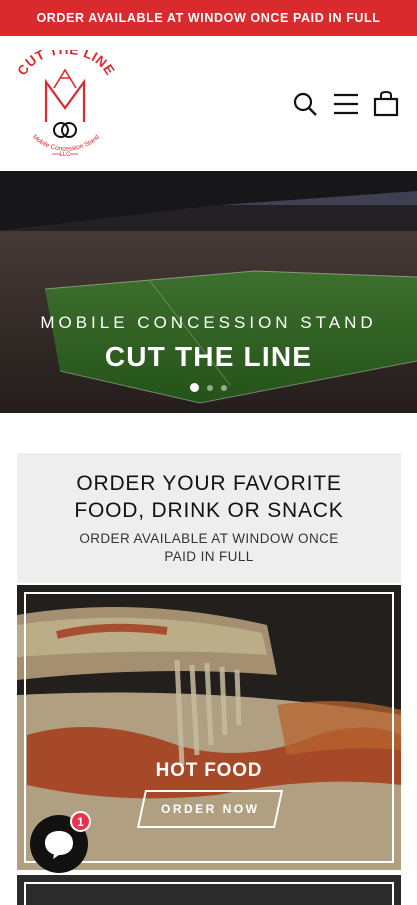  I want to click on card-title: HOT FOOD, so click(209, 770).